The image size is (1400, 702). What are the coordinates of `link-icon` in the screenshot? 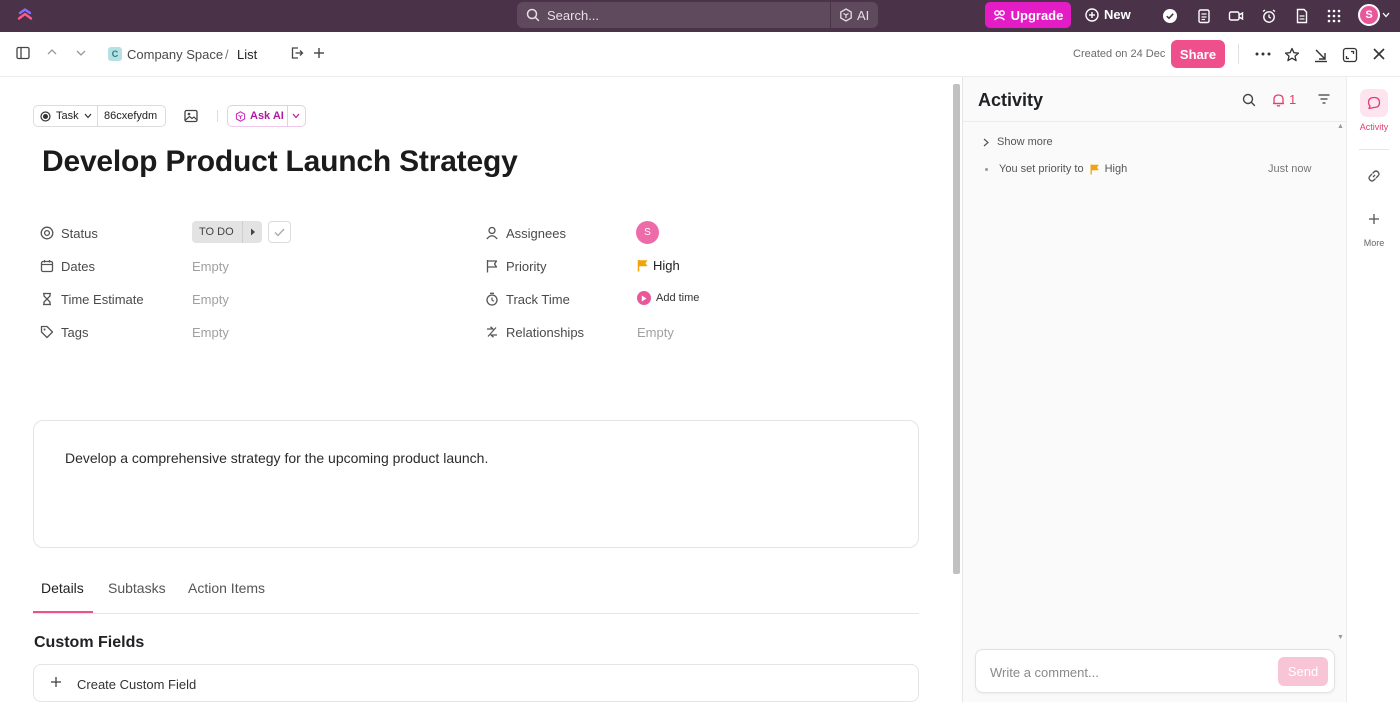 It's located at (1374, 176).